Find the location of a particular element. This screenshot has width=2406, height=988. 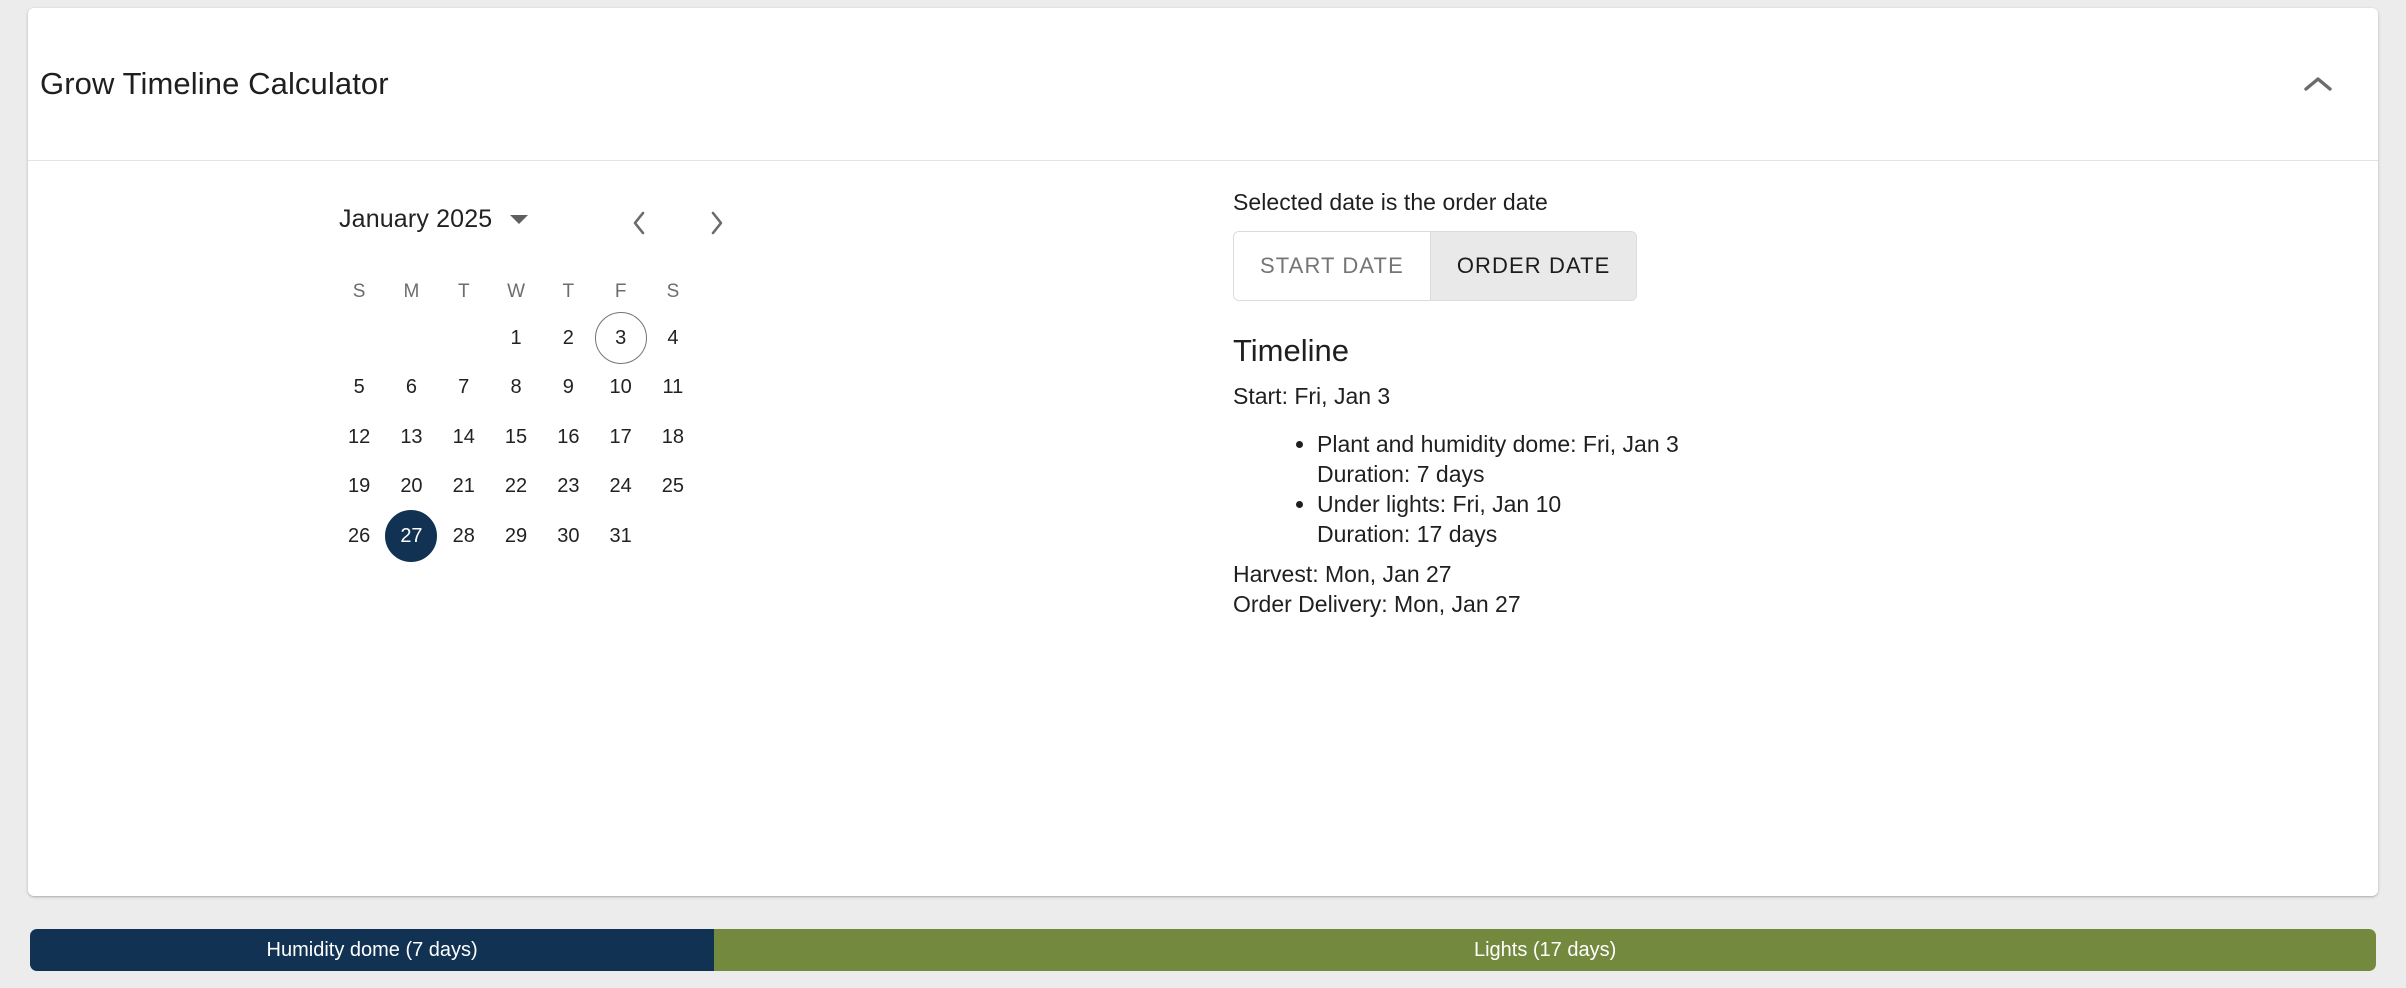

calendar-day: 28 is located at coordinates (464, 536).